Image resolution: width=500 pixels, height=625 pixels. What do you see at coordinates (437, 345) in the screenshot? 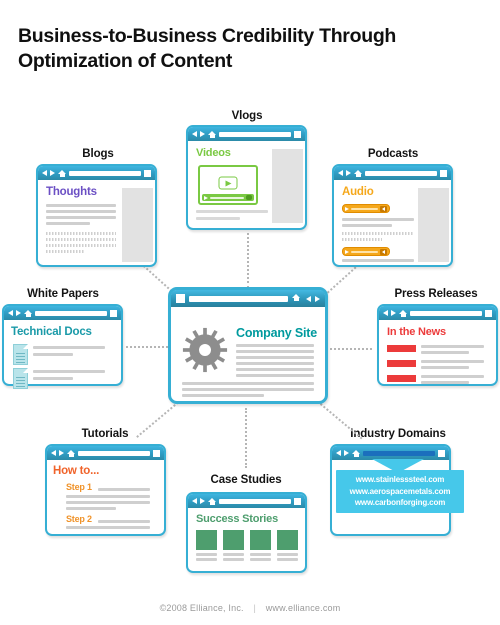
I see `node-press-releases: In the News` at bounding box center [437, 345].